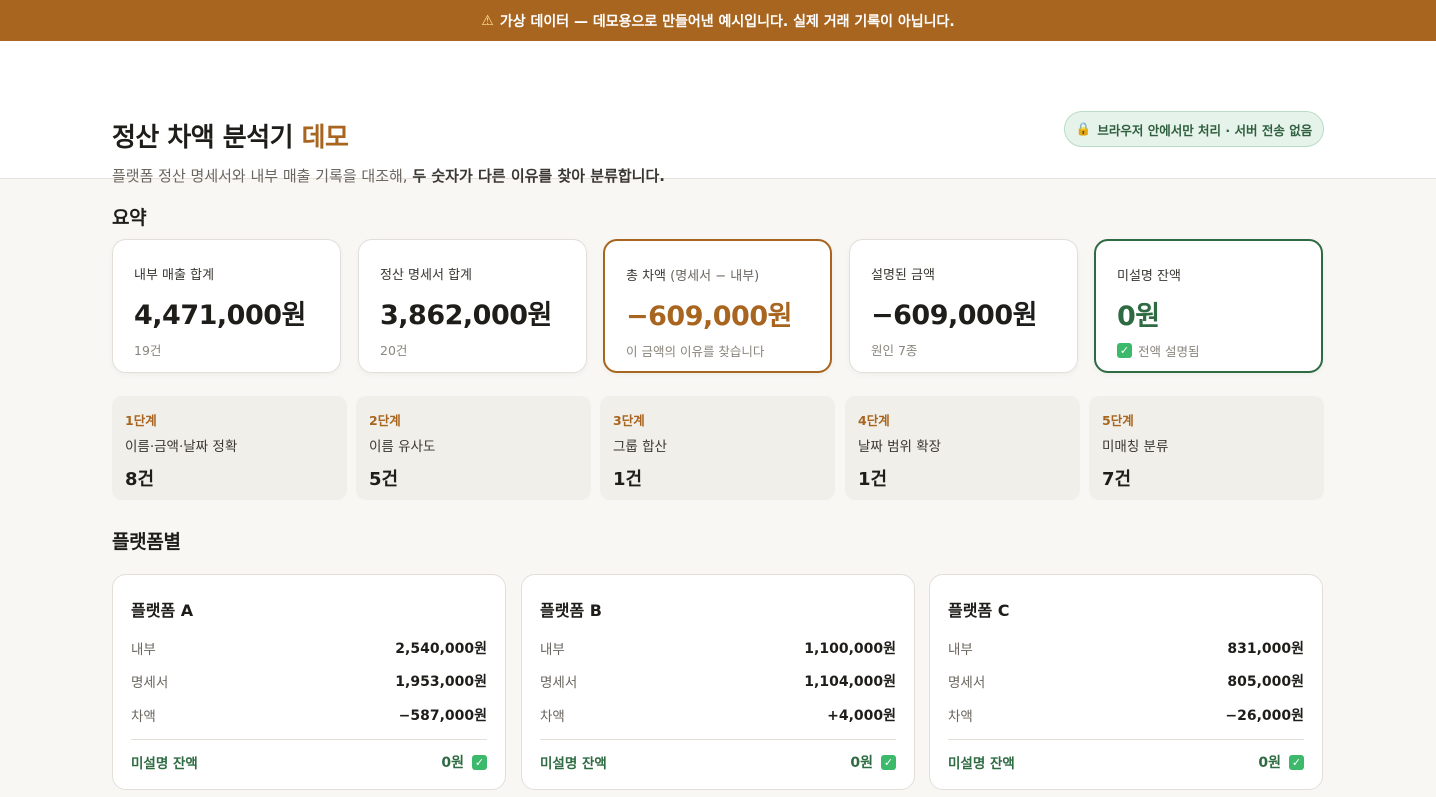 The height and width of the screenshot is (797, 1436). I want to click on step-desc: 날짜 범위 확장, so click(900, 447).